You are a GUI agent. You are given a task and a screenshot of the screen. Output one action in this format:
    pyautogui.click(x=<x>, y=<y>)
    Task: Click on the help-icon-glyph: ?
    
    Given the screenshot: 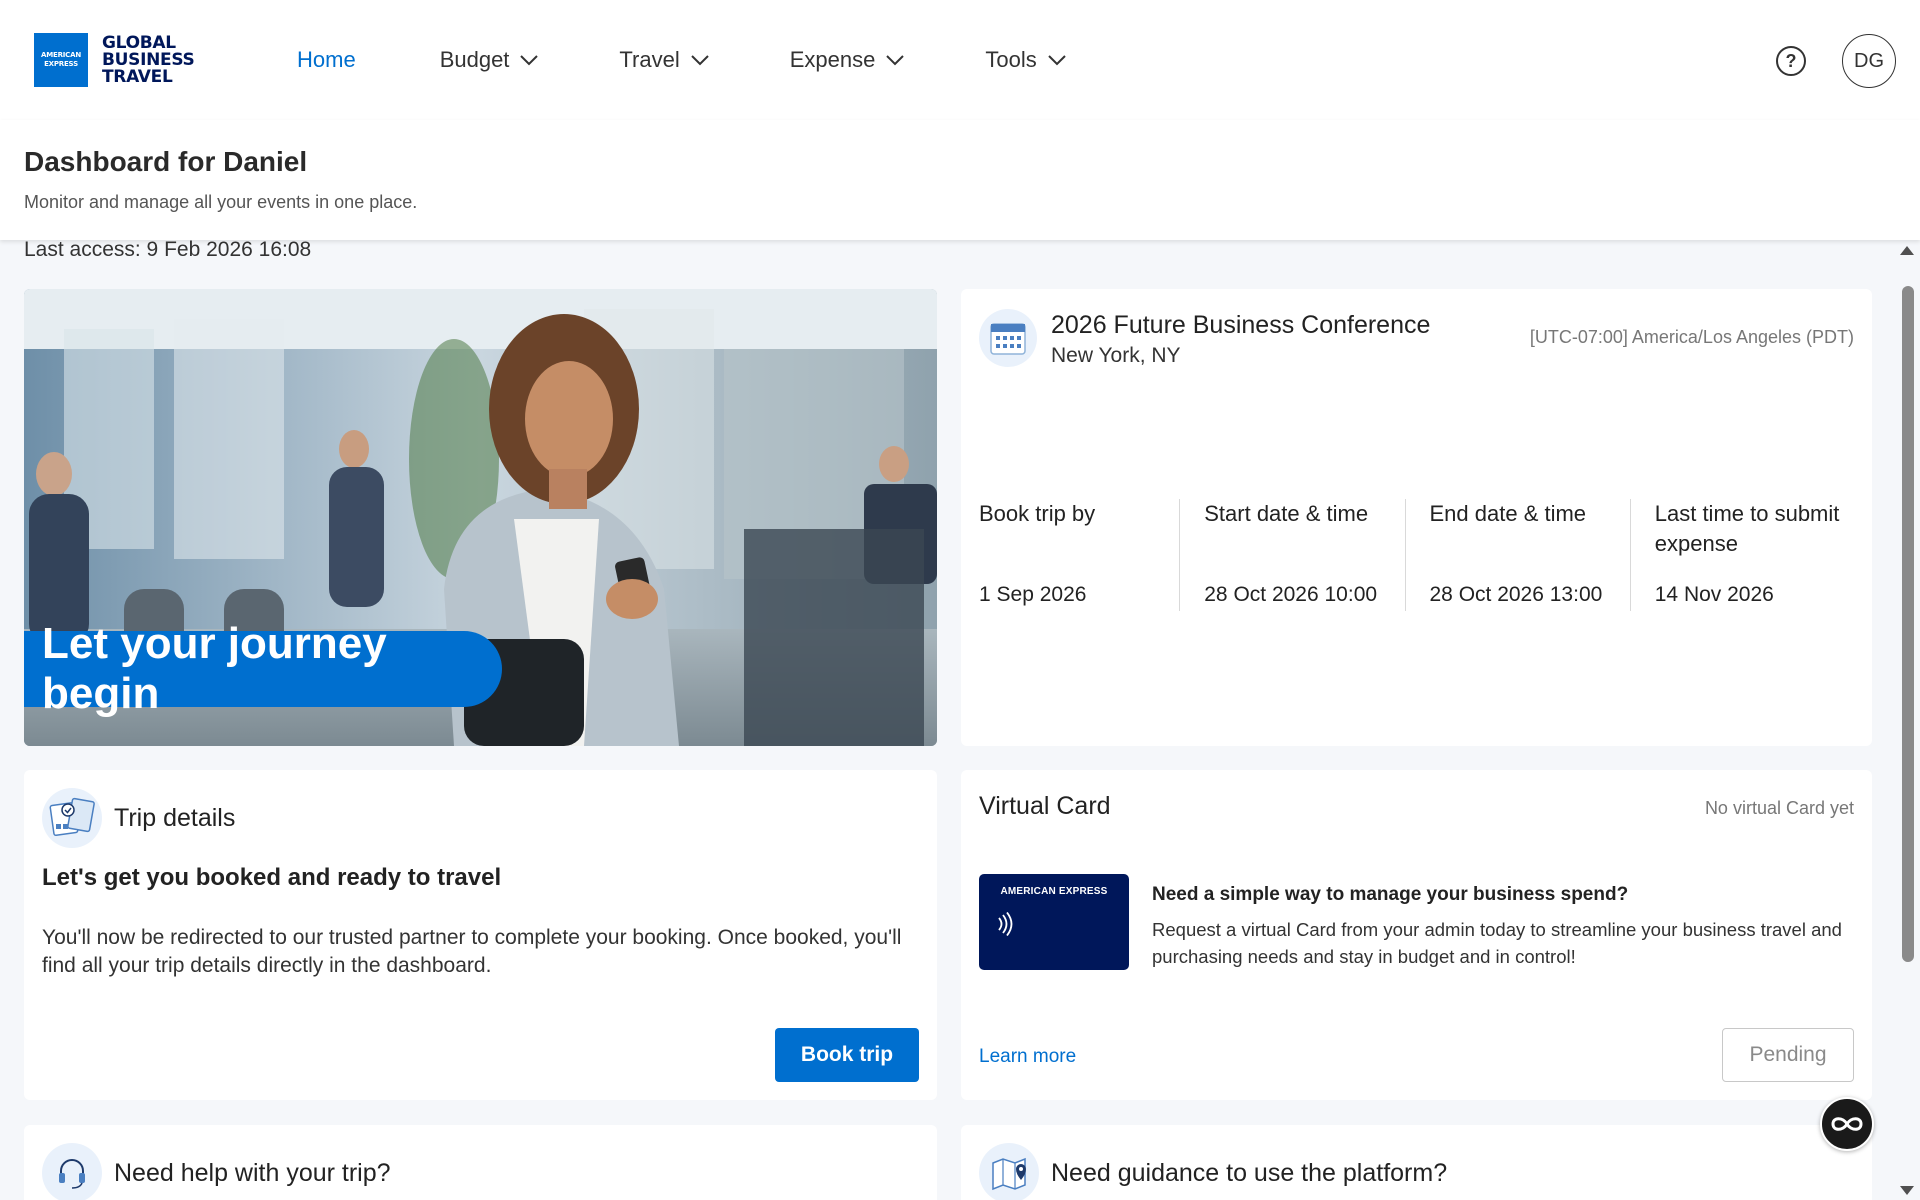 What is the action you would take?
    pyautogui.click(x=1791, y=60)
    